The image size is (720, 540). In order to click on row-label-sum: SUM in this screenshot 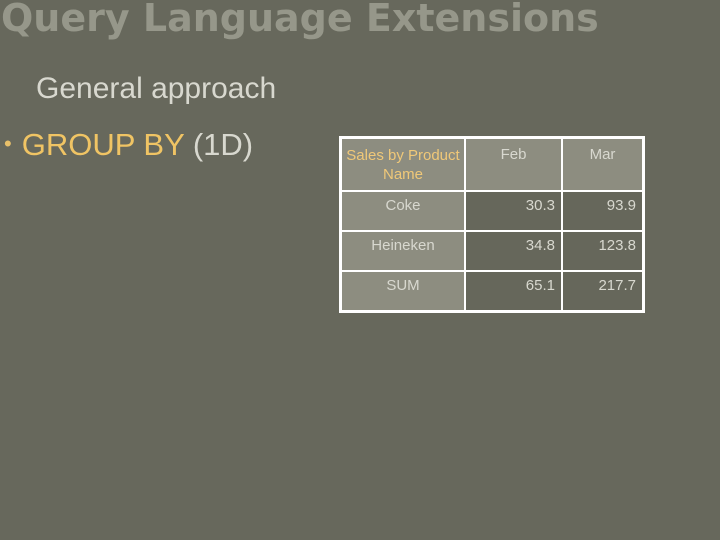, I will do `click(402, 291)`.